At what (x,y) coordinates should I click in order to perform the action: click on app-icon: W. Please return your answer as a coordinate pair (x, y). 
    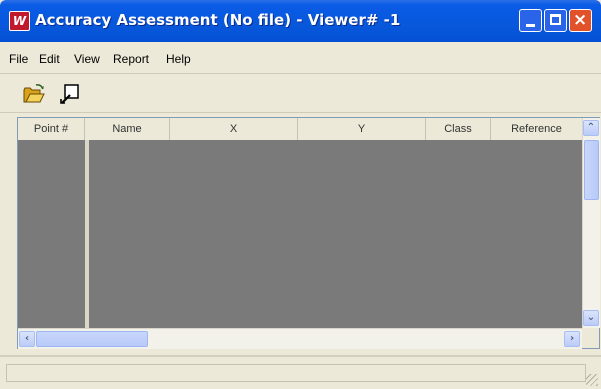
    Looking at the image, I should click on (19, 21).